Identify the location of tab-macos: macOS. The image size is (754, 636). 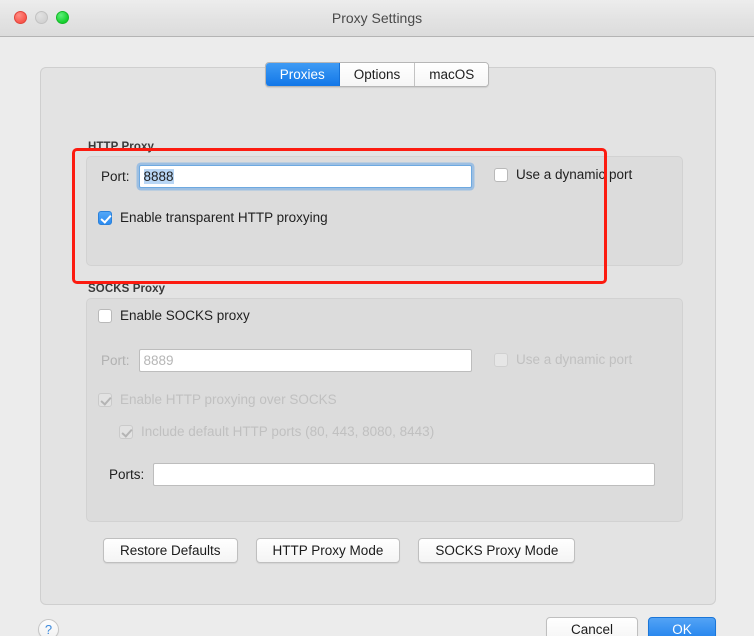
(452, 74).